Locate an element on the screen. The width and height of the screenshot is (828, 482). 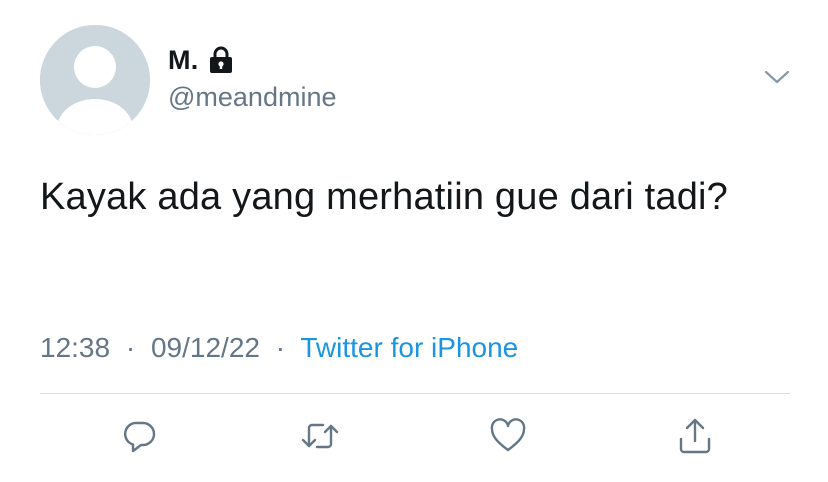
like-icon is located at coordinates (508, 435).